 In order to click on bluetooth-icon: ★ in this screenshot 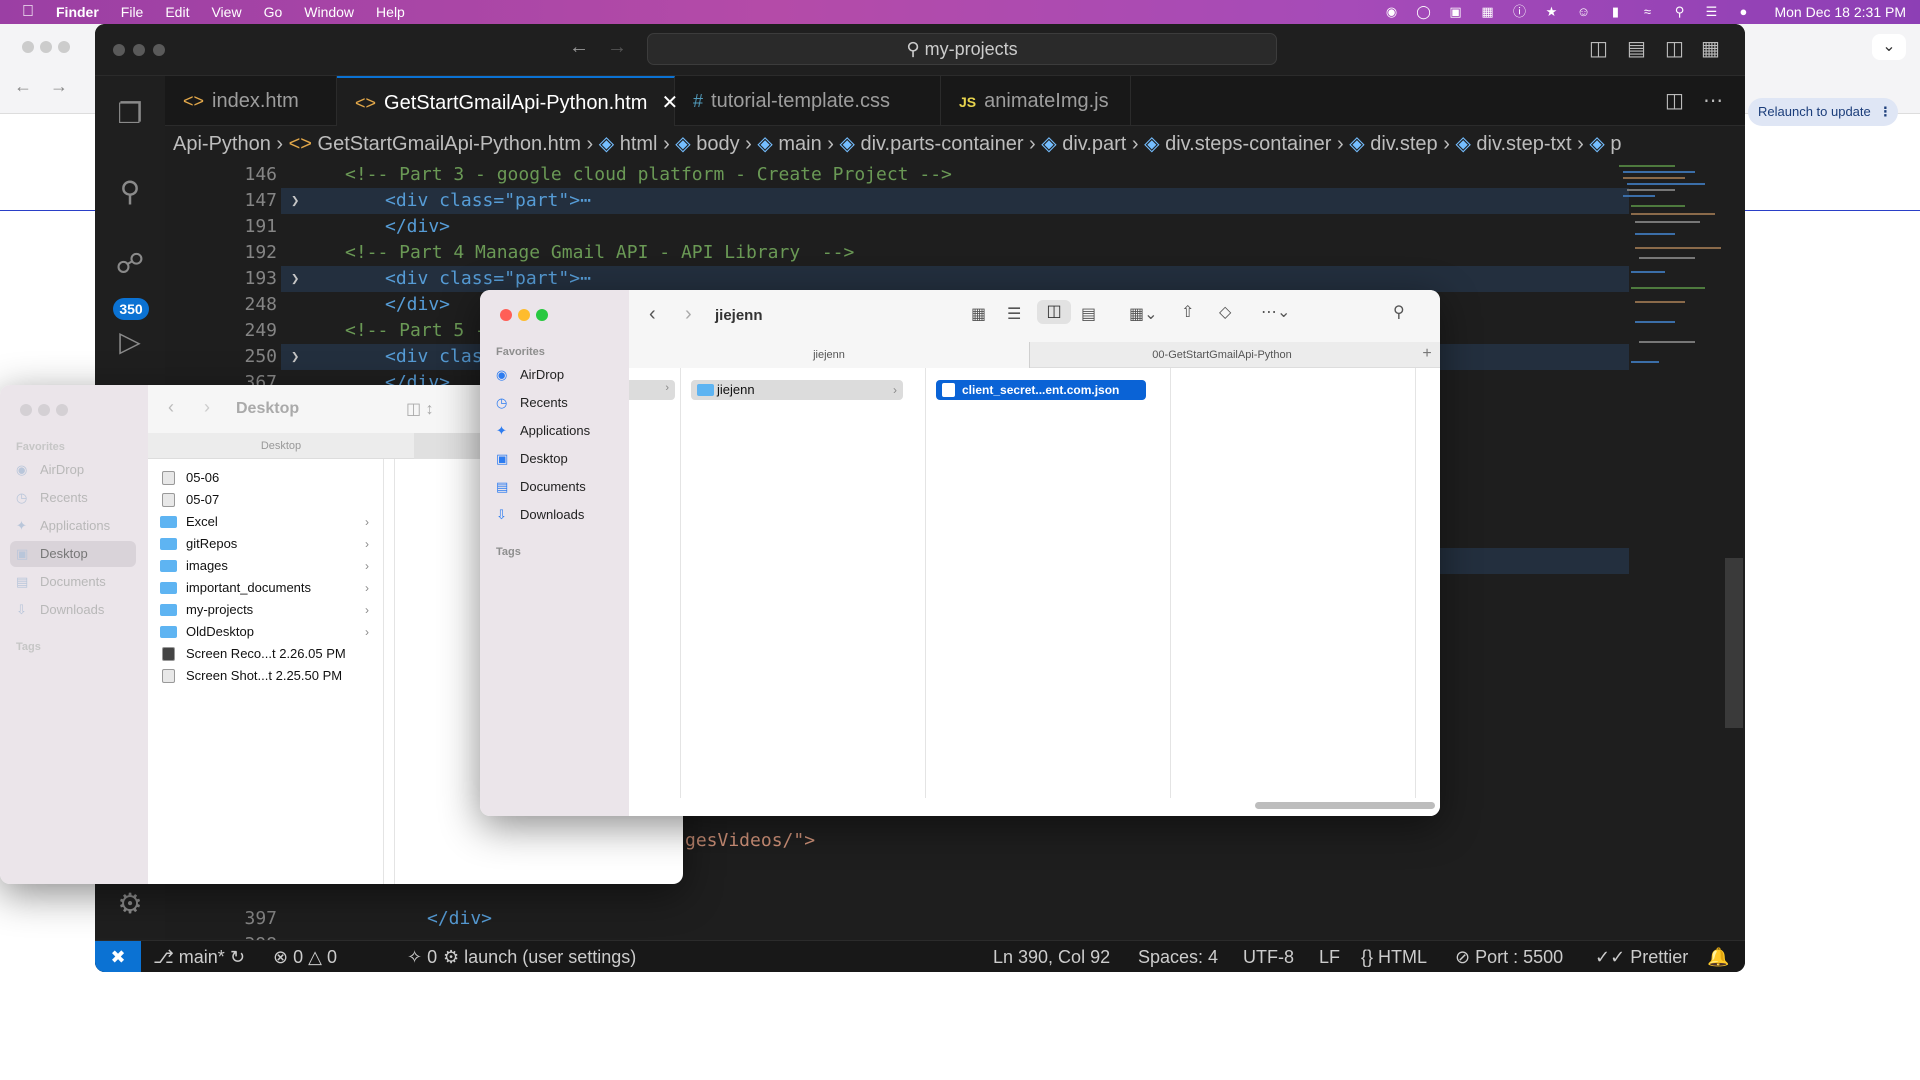, I will do `click(1551, 12)`.